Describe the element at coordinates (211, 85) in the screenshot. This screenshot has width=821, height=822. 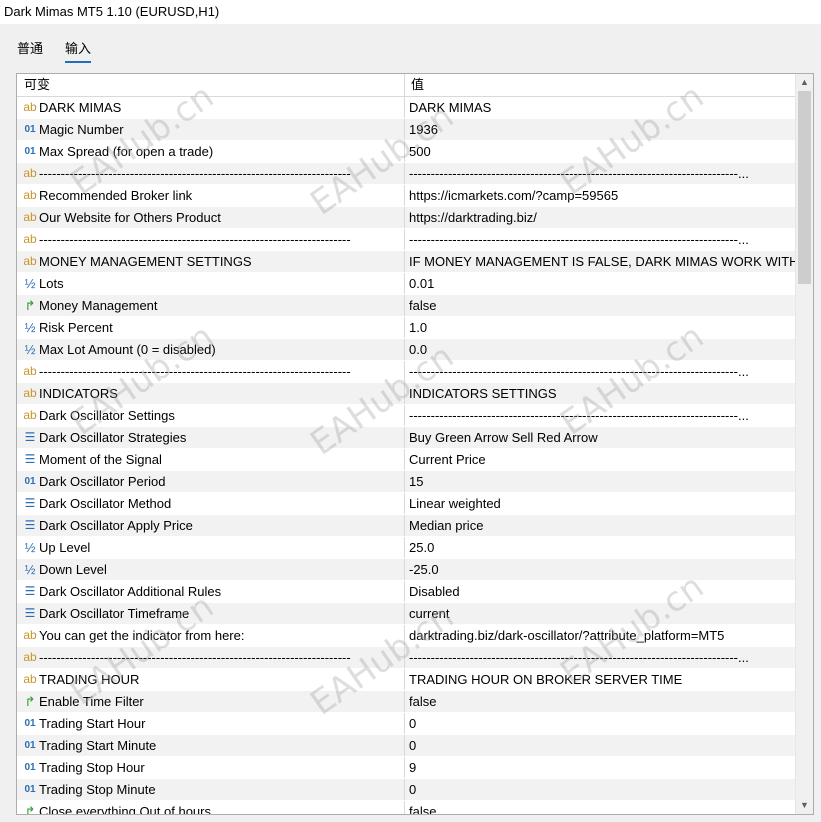
I see `column-header-variable: 可变` at that location.